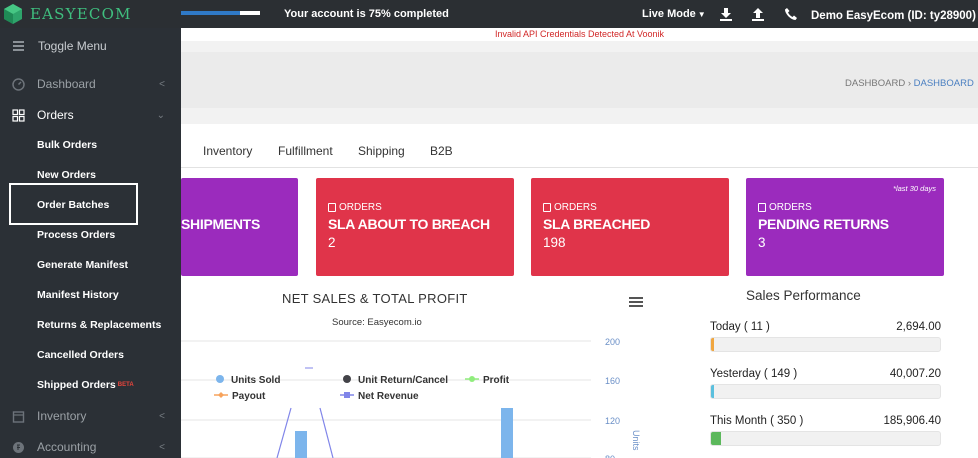 This screenshot has width=978, height=458. What do you see at coordinates (918, 327) in the screenshot?
I see `sales-row-amount: 2,694.00` at bounding box center [918, 327].